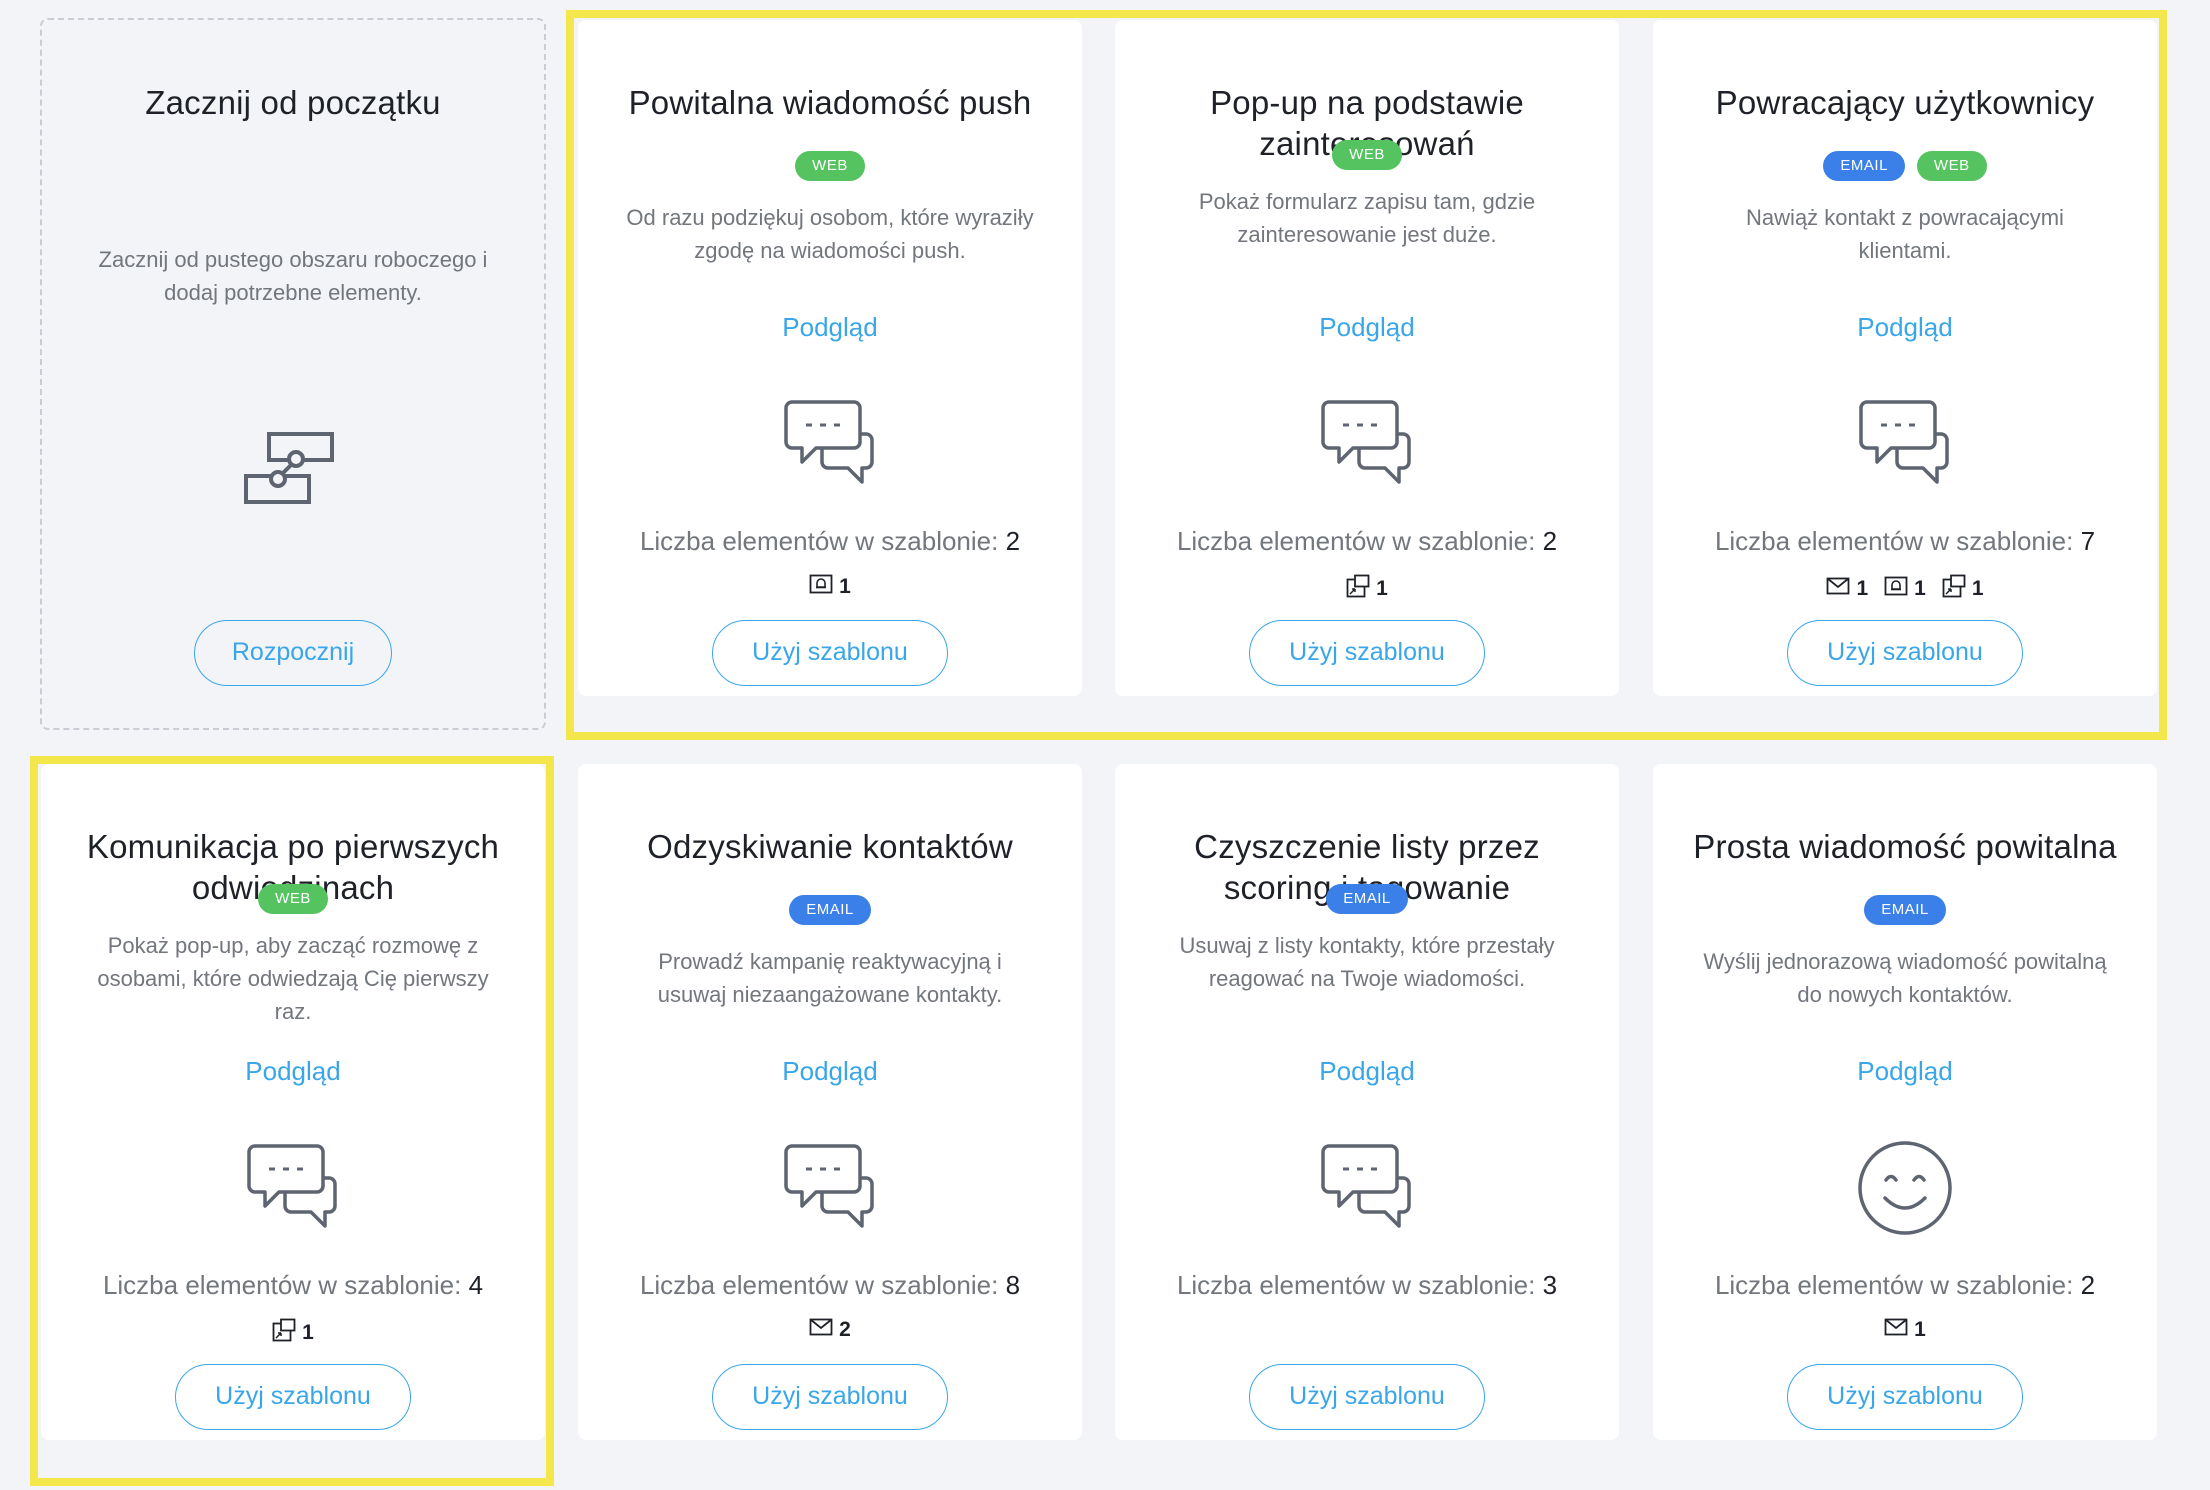 The width and height of the screenshot is (2210, 1490). I want to click on element-count-value: 7, so click(2088, 541).